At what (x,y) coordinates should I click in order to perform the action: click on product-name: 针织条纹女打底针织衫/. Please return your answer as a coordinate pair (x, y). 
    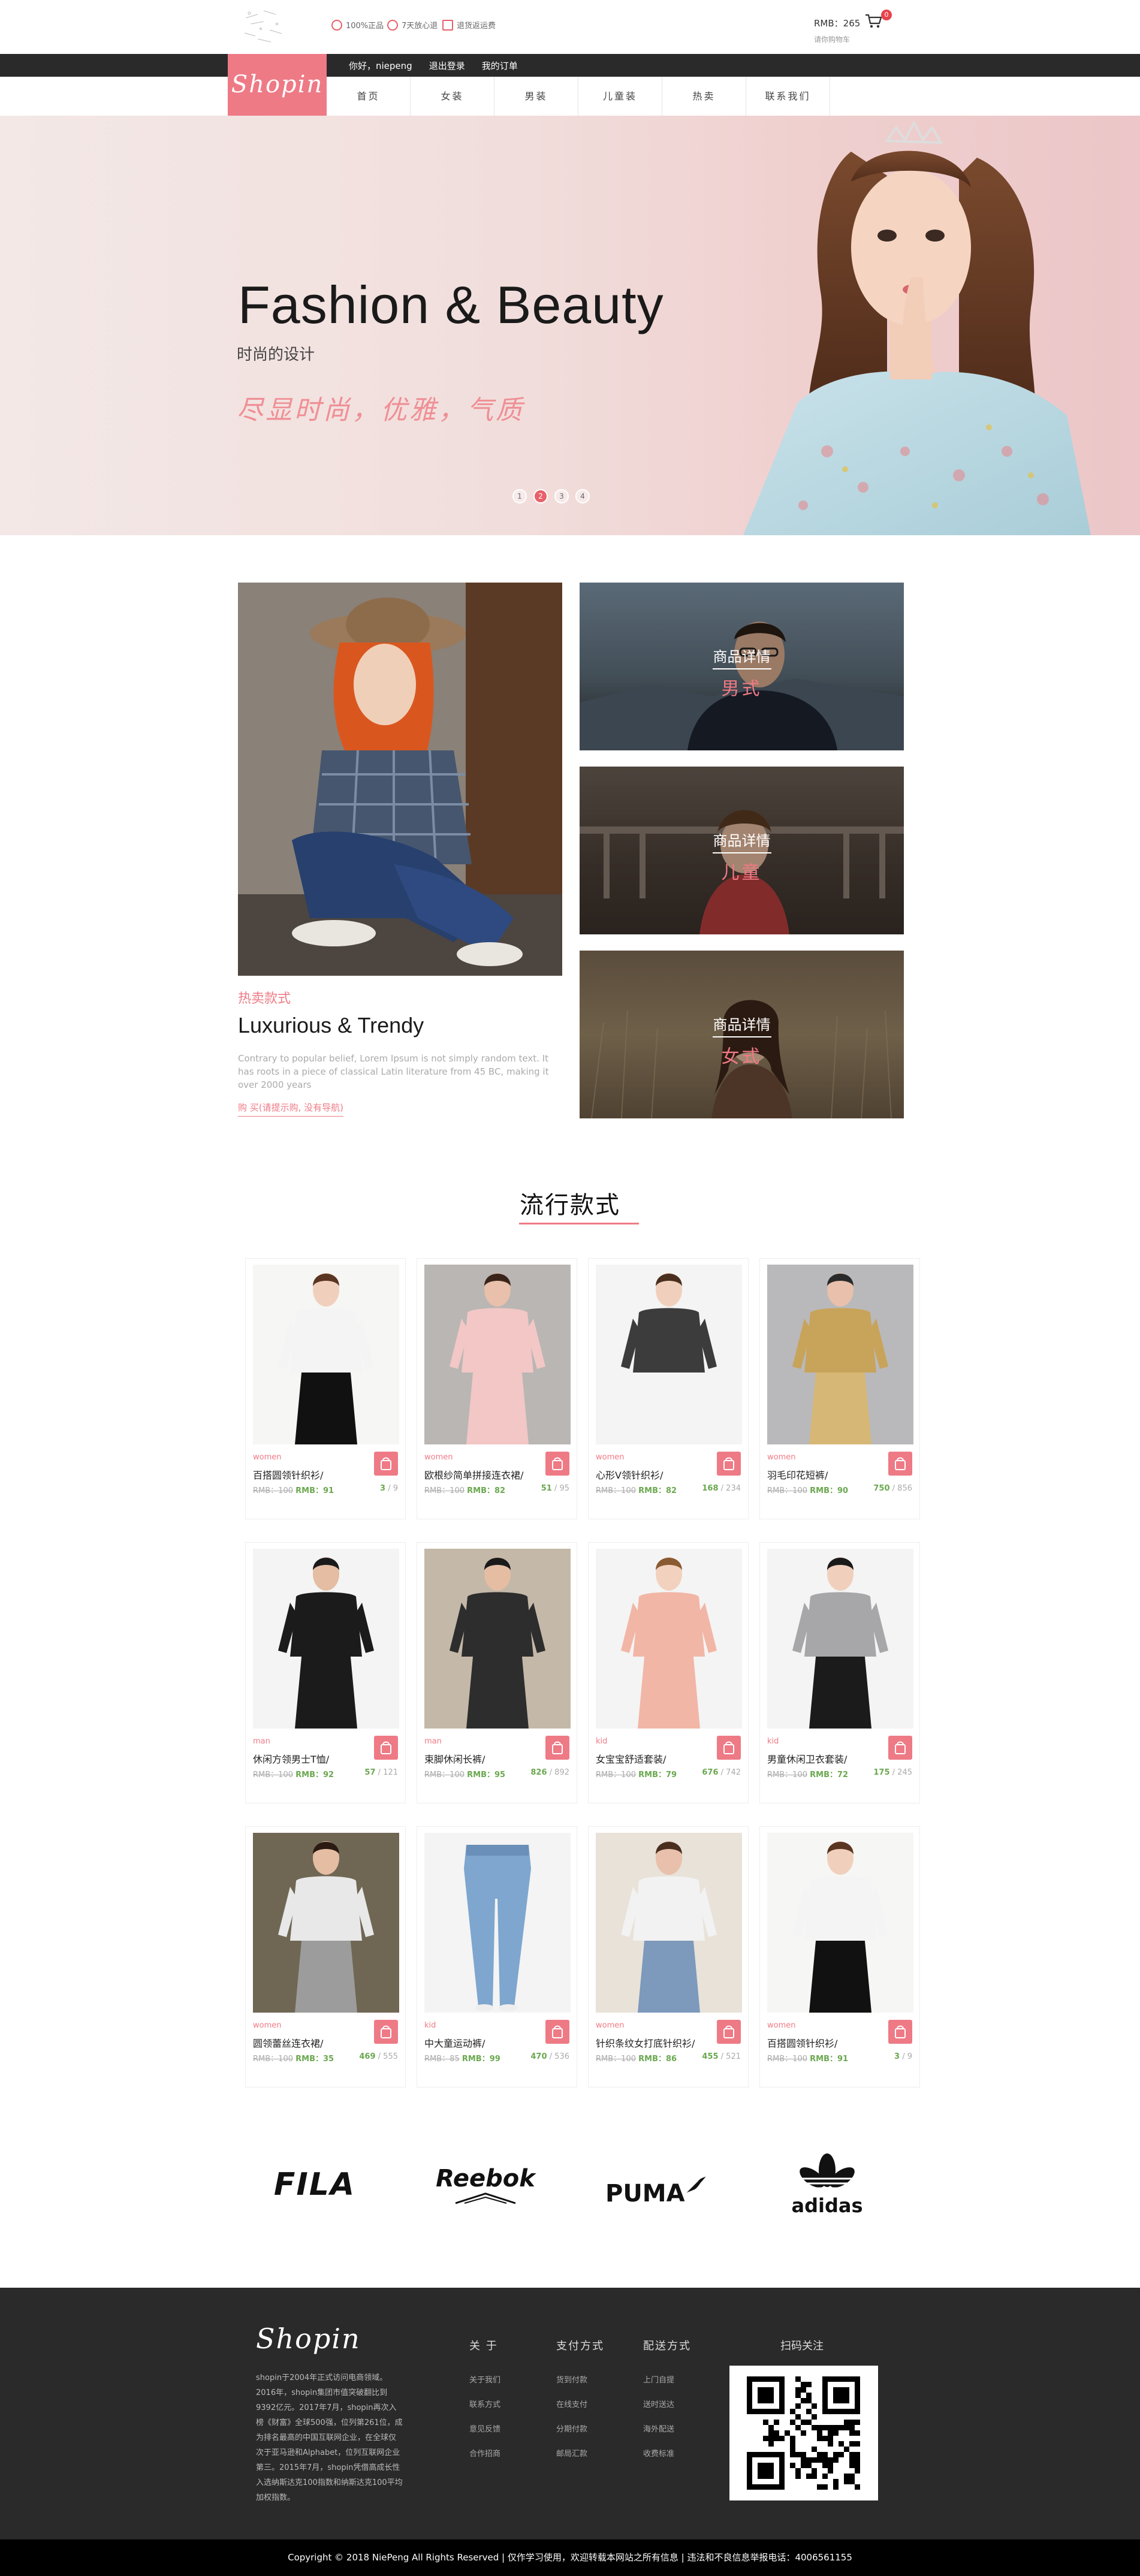
    Looking at the image, I should click on (646, 2043).